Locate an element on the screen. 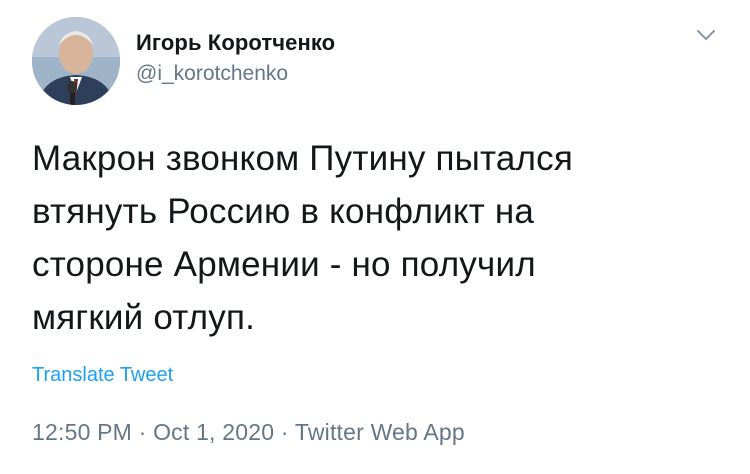 The image size is (750, 474). tweet-text-line: Макрон звонком Путину пытался is located at coordinates (302, 158).